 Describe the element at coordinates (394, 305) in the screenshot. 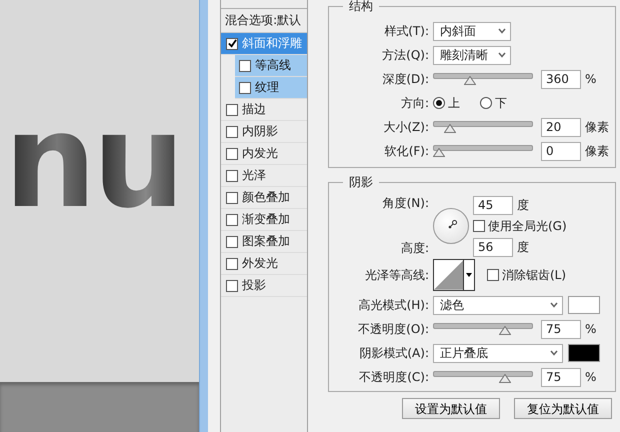

I see `field-label: 高光模式(H):` at that location.